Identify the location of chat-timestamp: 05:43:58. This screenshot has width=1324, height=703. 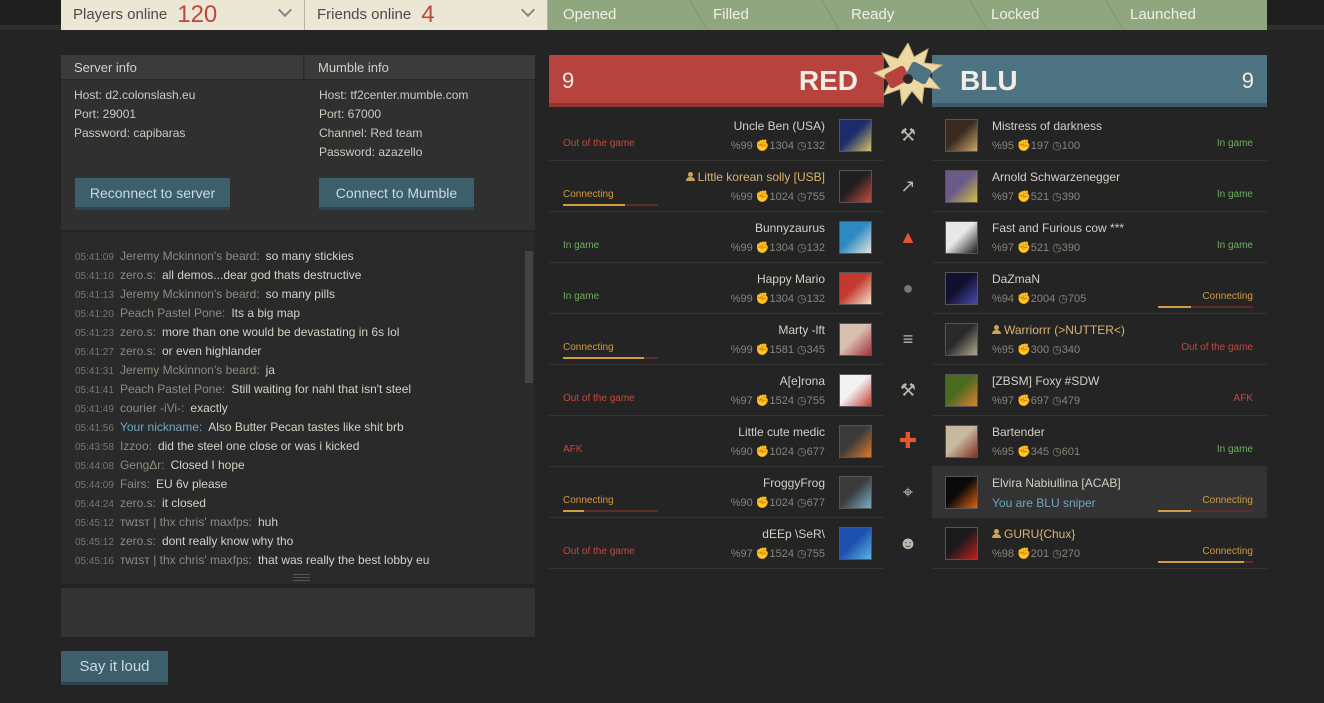
(94, 447).